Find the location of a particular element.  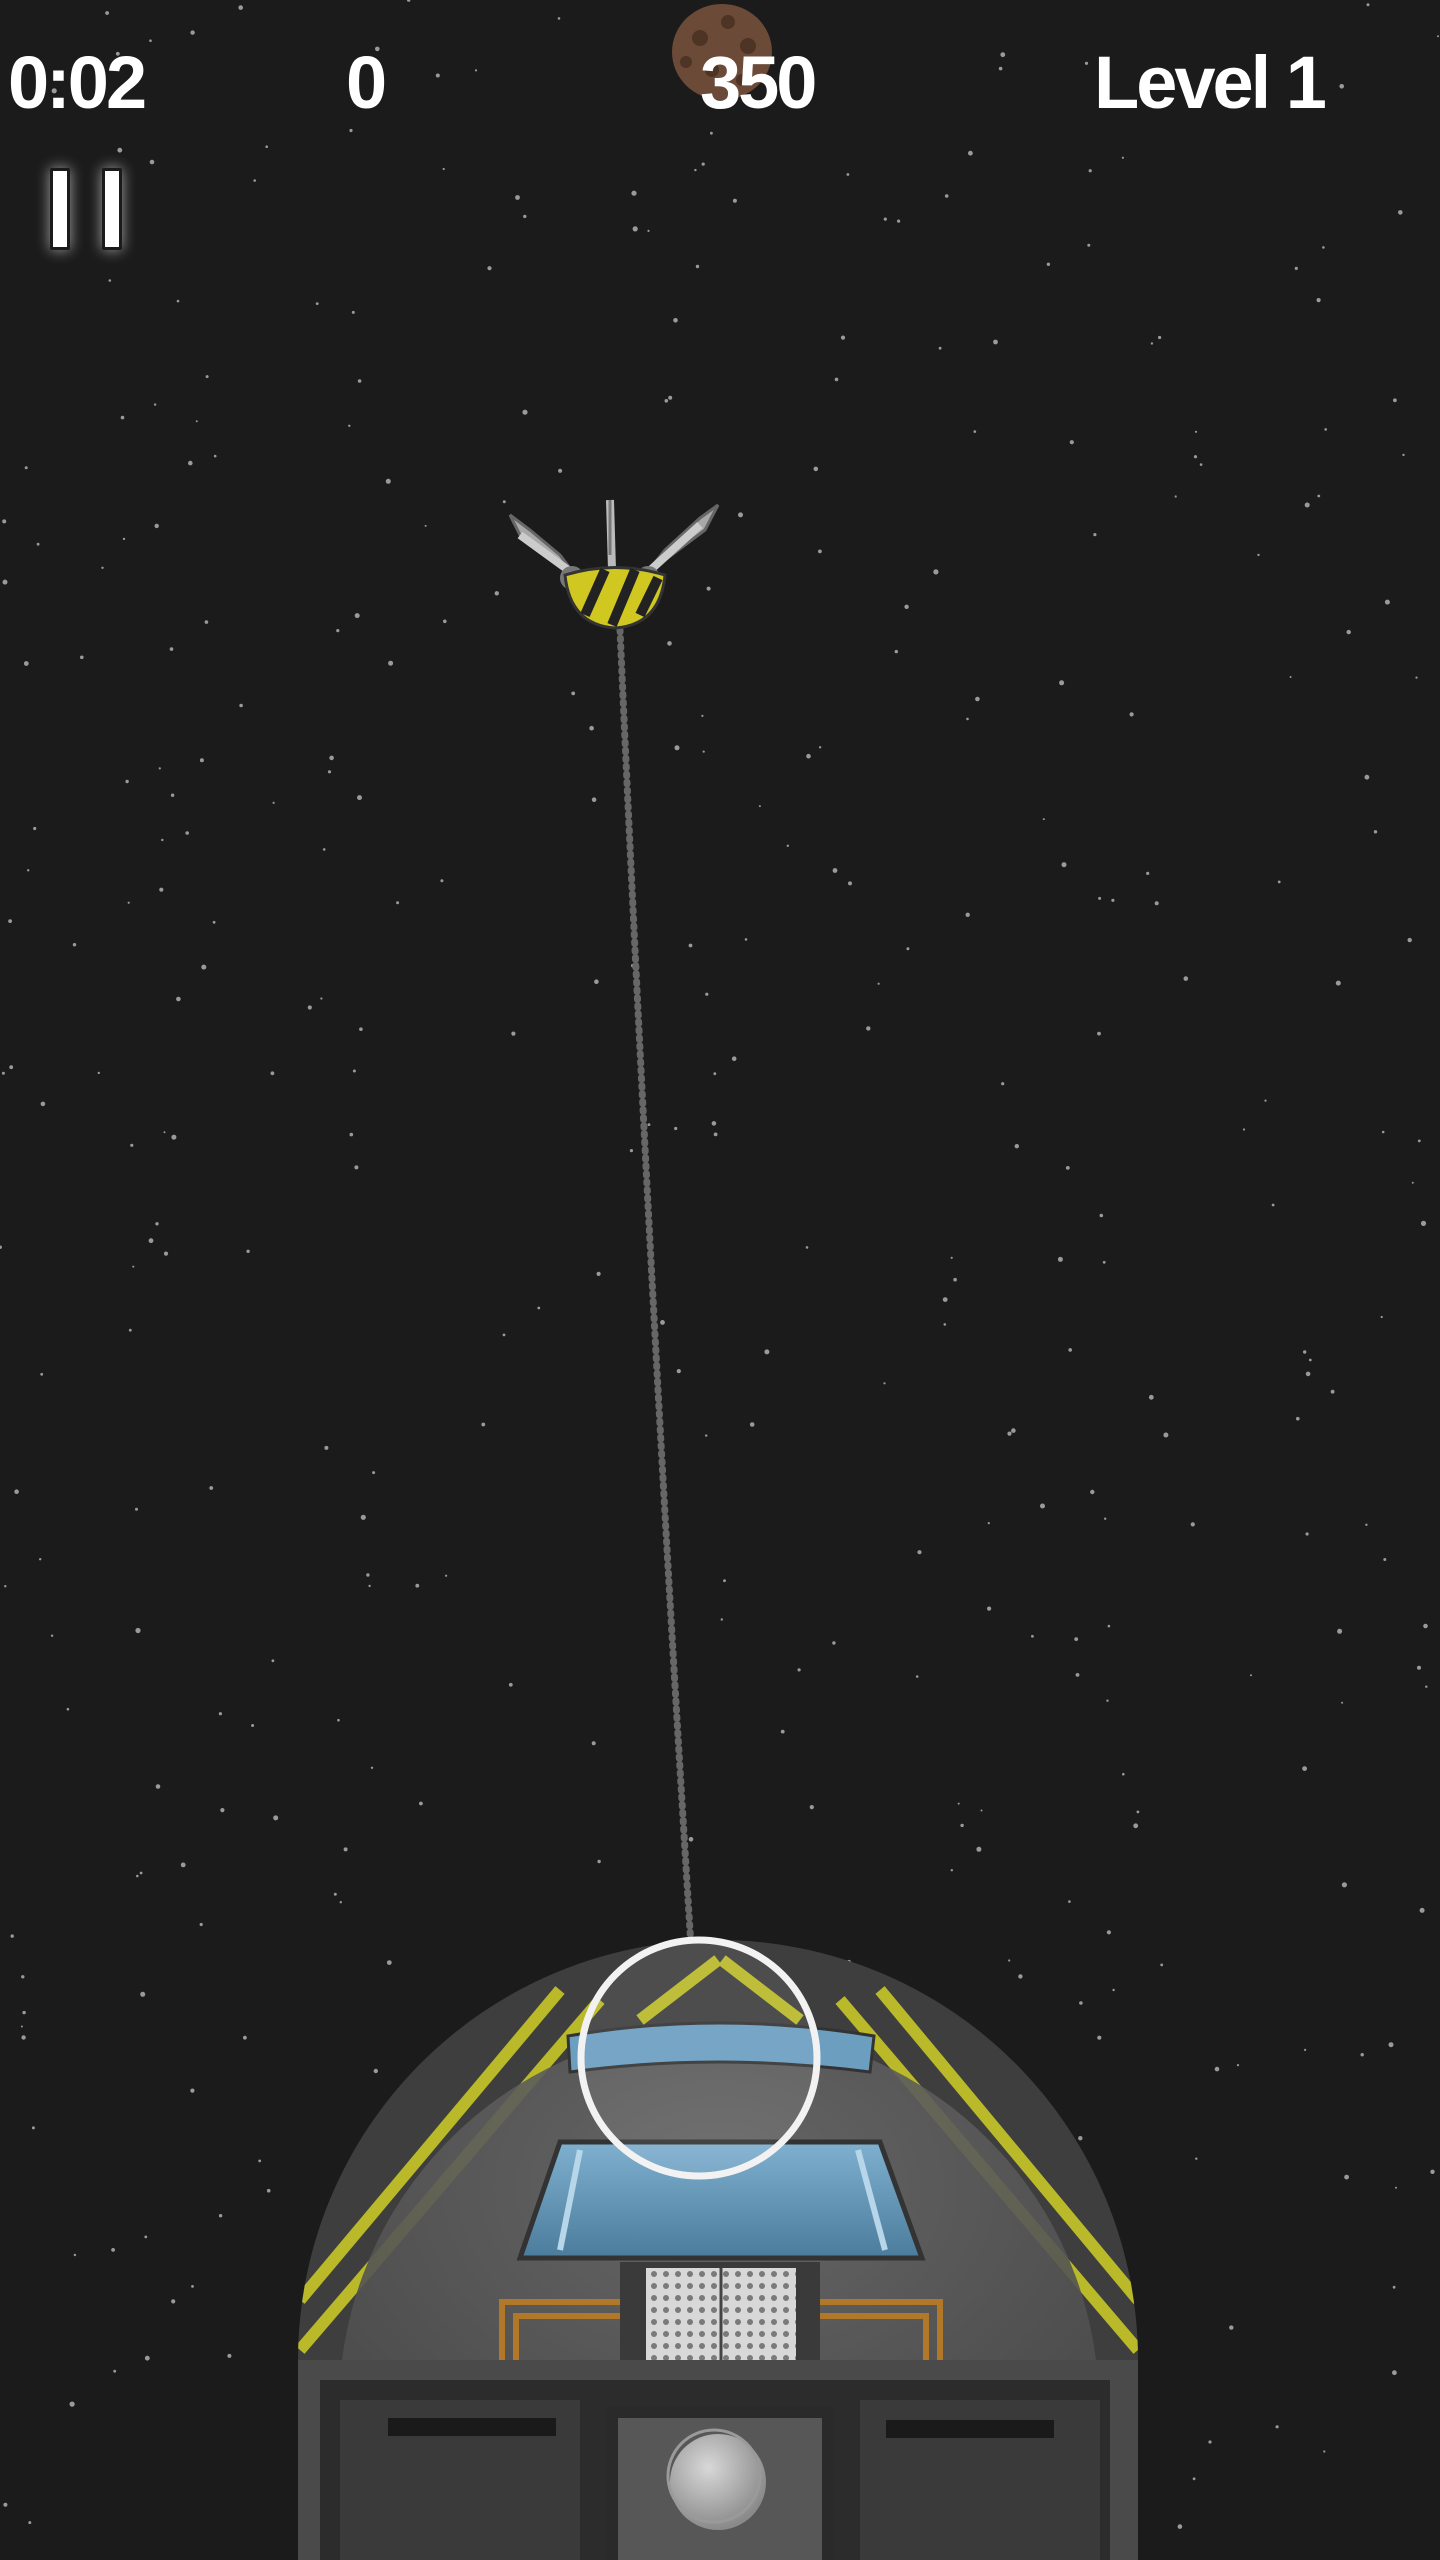

pause-button is located at coordinates (87, 210).